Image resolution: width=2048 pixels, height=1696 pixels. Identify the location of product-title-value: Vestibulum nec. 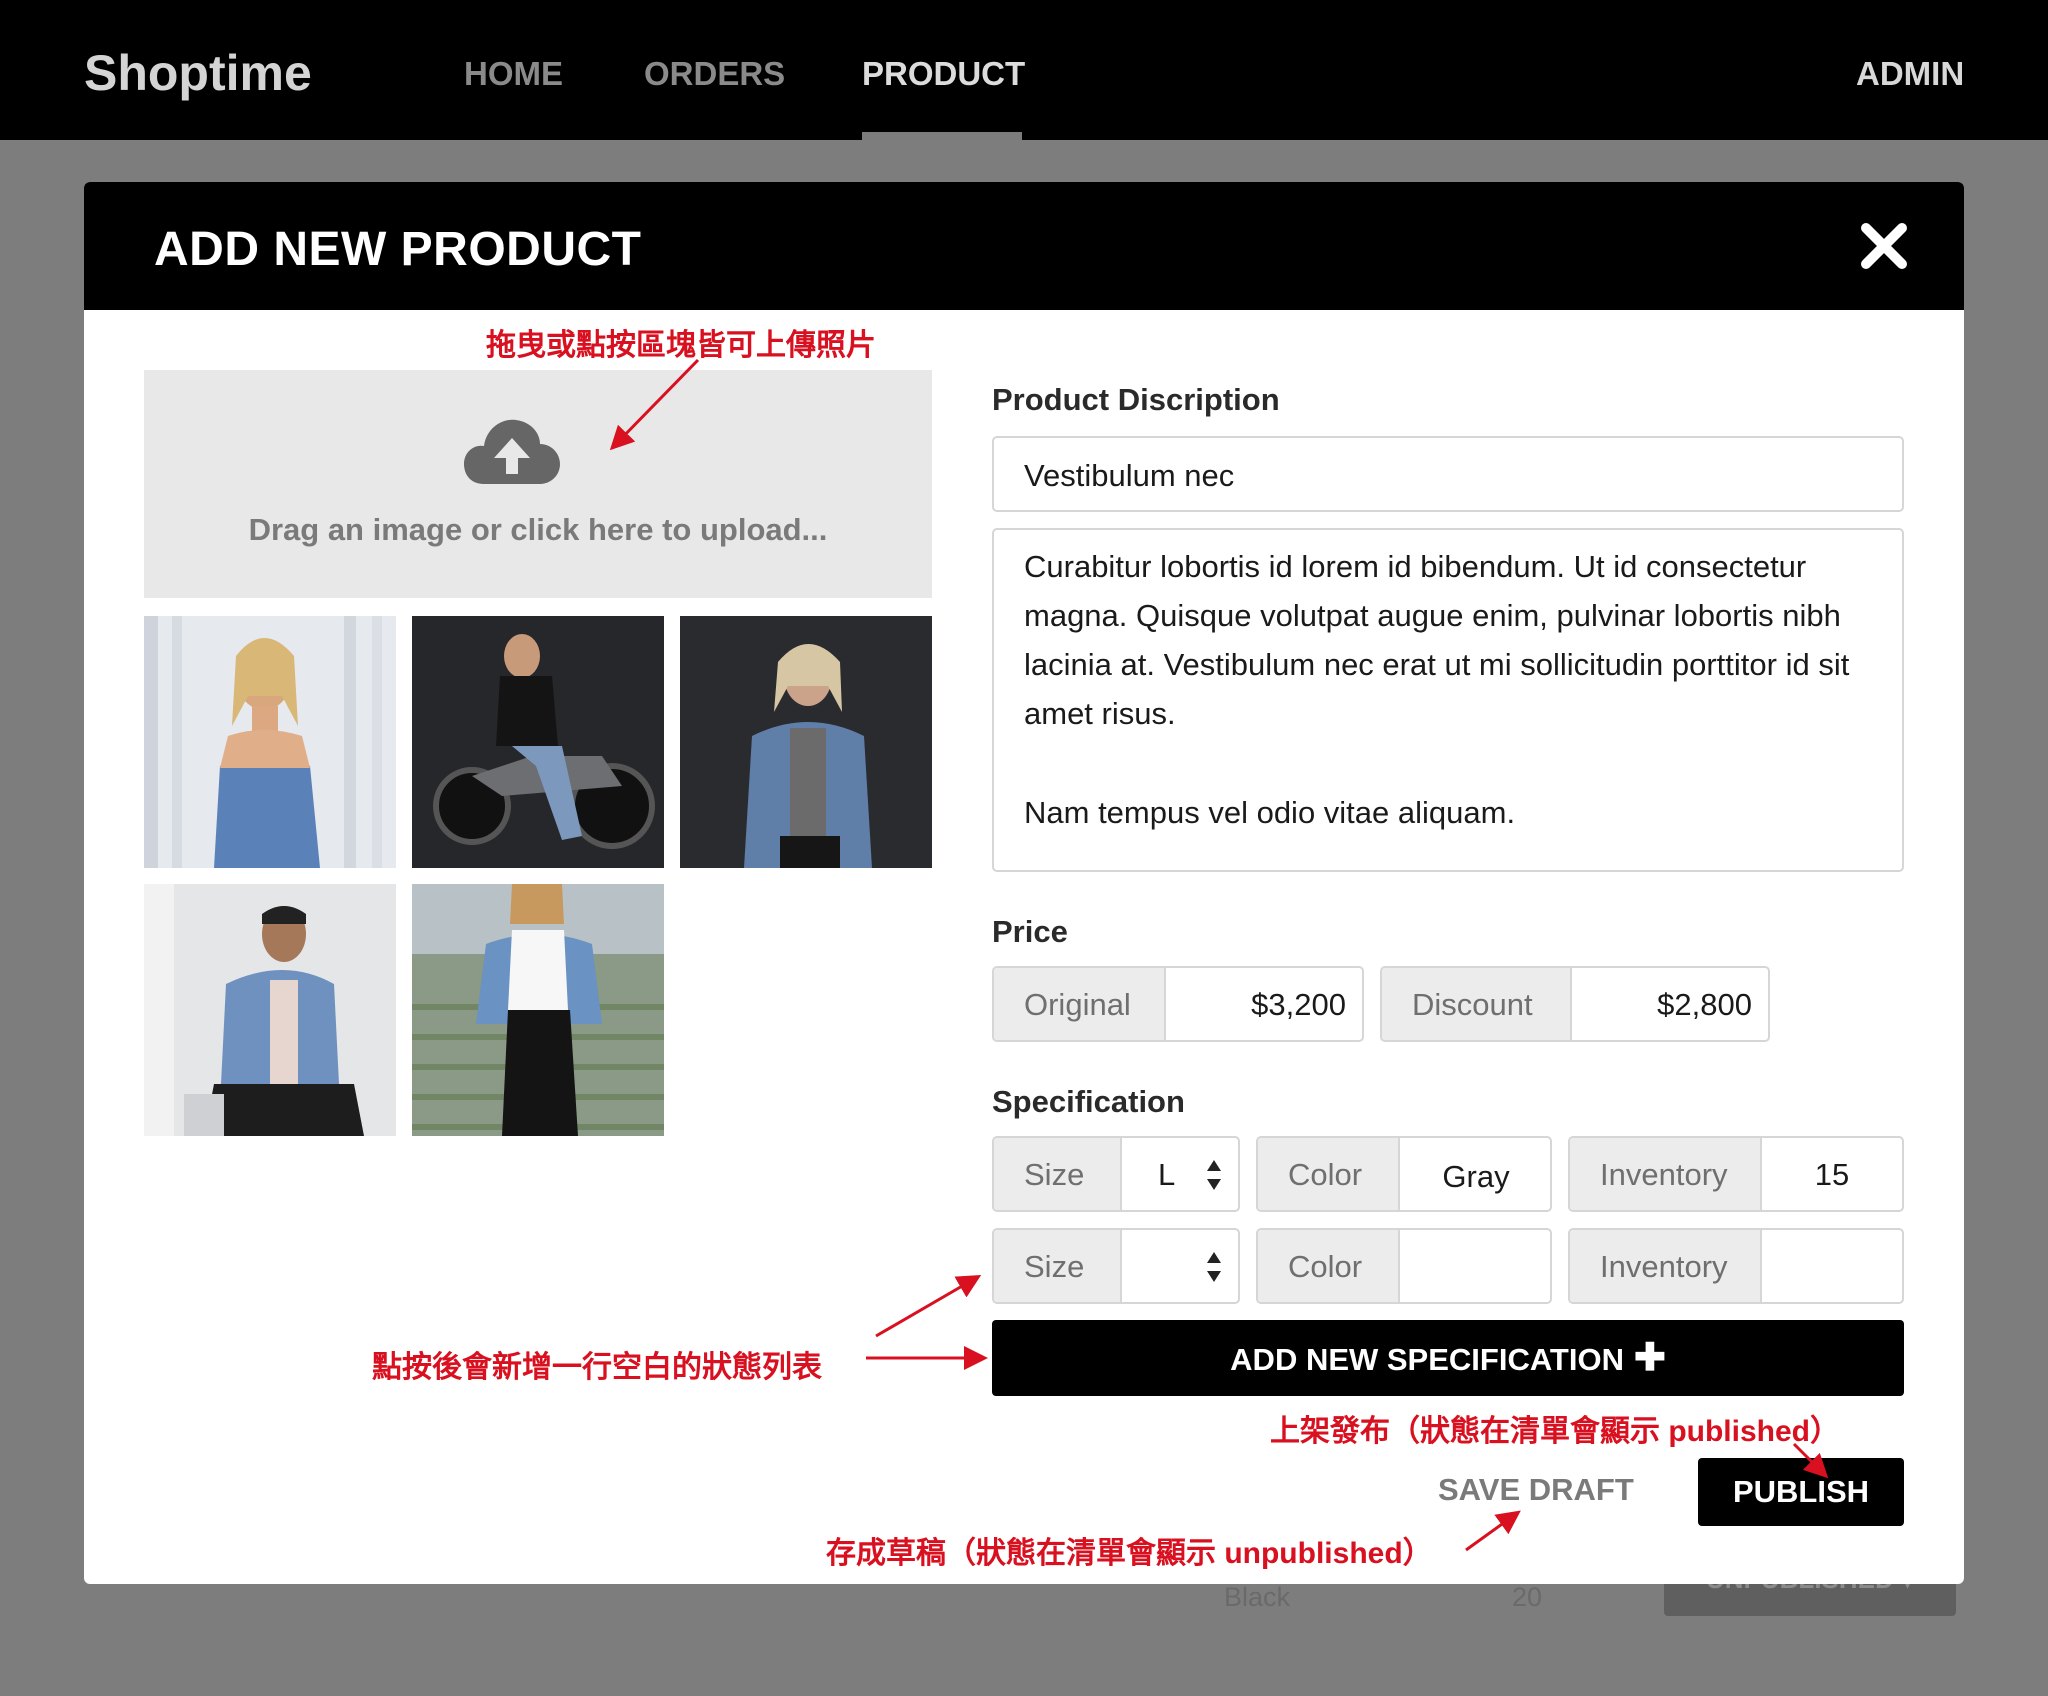
(1129, 475).